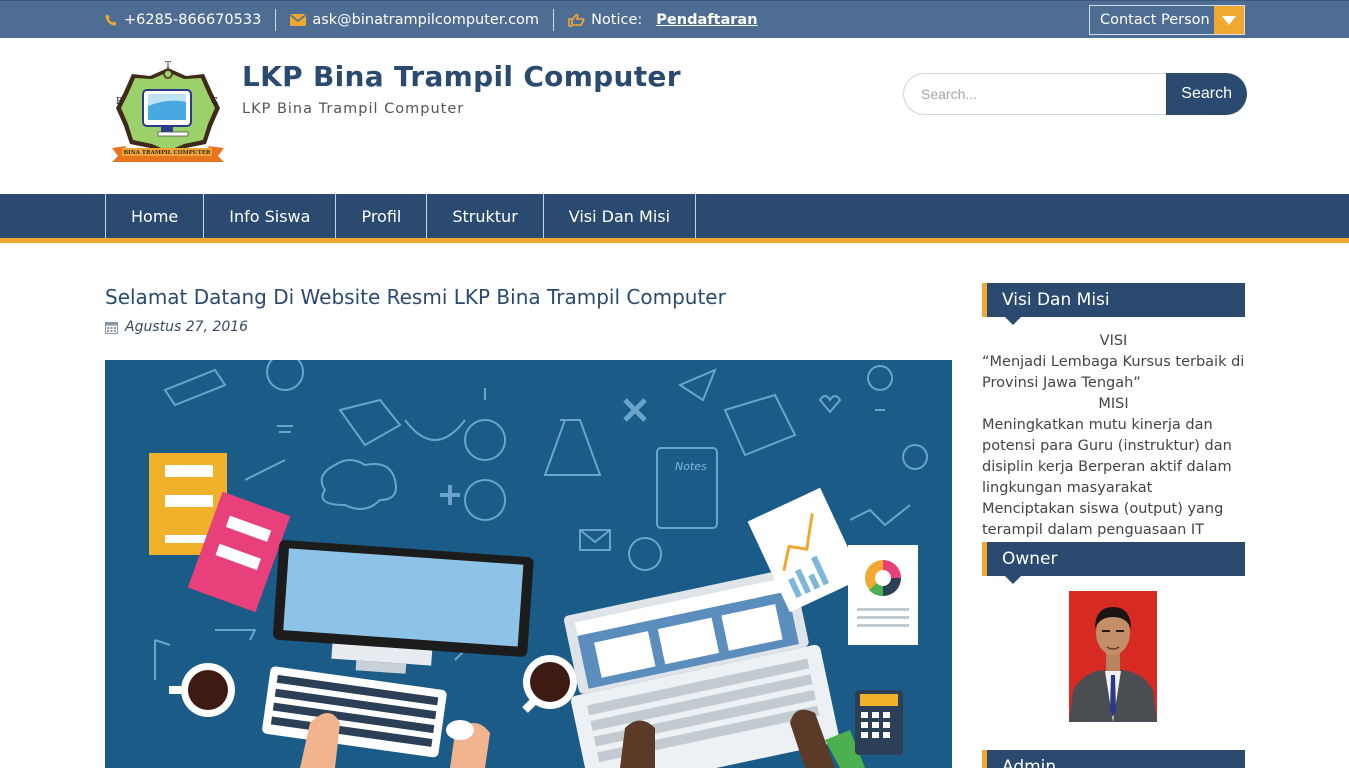 The image size is (1349, 768). I want to click on phone-icon, so click(111, 20).